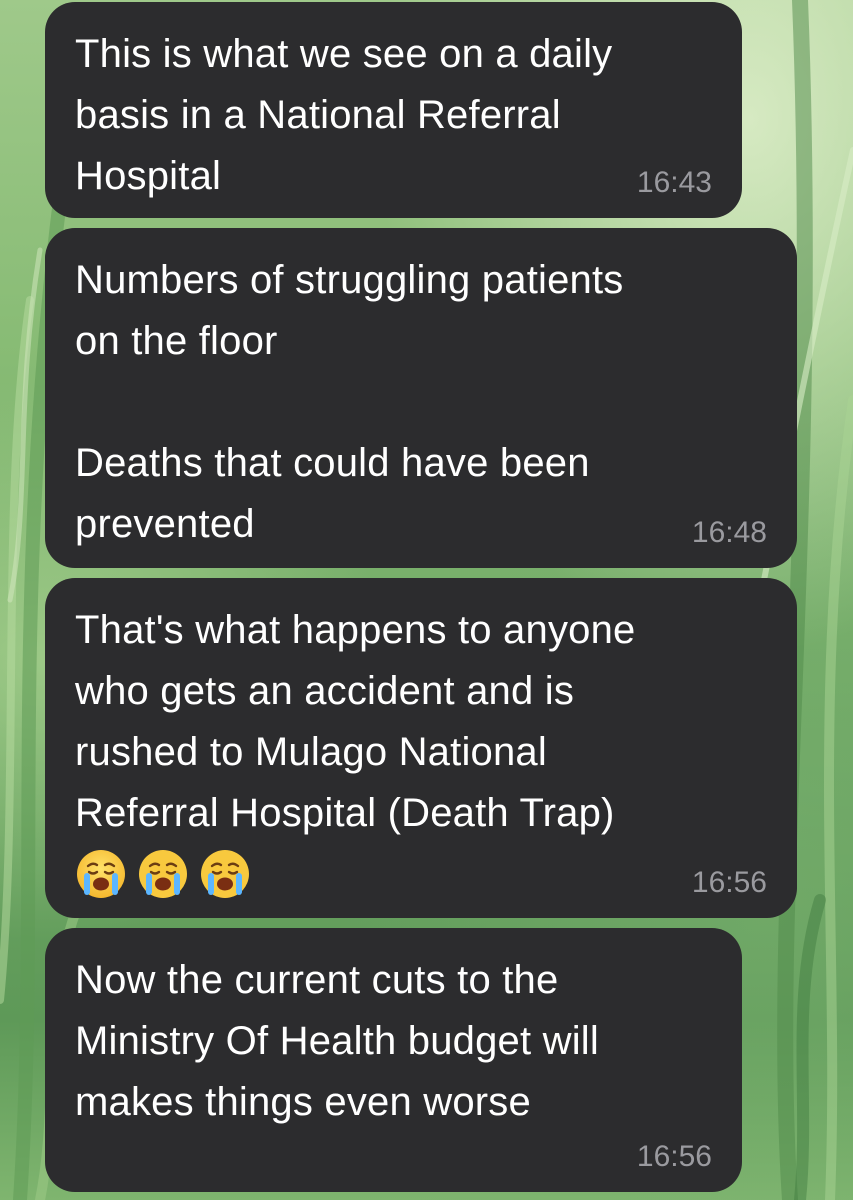  I want to click on message-timestamp: 16:43, so click(674, 182).